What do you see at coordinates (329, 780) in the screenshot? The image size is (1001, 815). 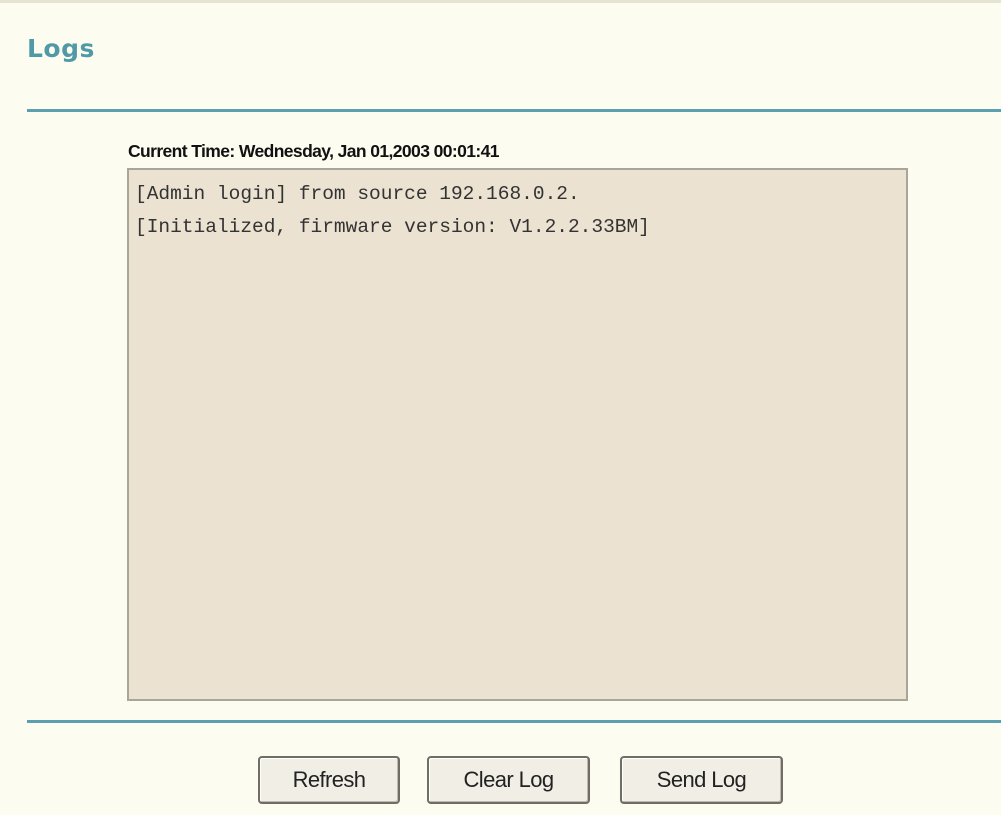 I see `refresh-button: Refresh` at bounding box center [329, 780].